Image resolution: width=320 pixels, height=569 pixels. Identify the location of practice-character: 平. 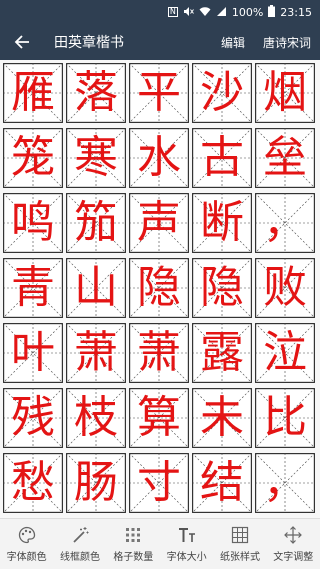
(159, 92).